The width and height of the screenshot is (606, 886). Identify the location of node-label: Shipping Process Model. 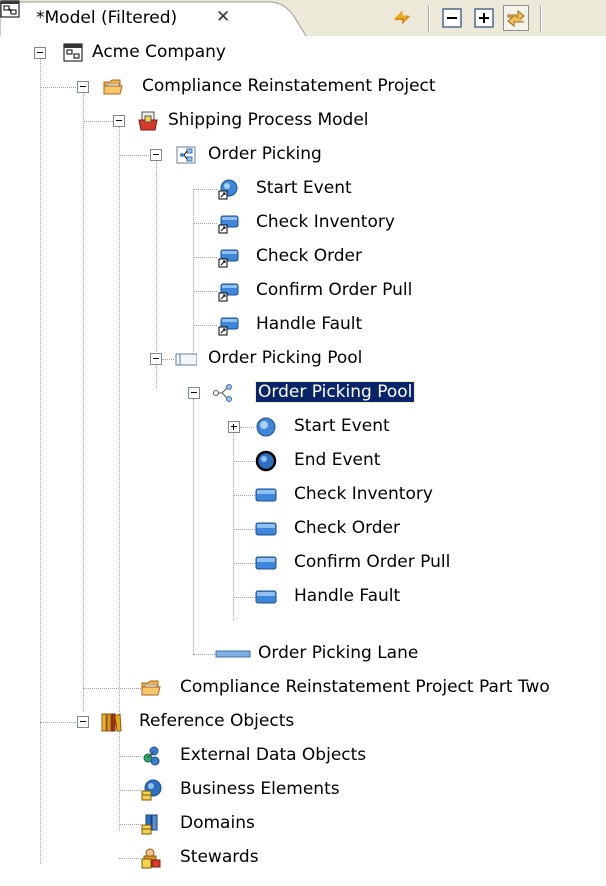
(268, 120).